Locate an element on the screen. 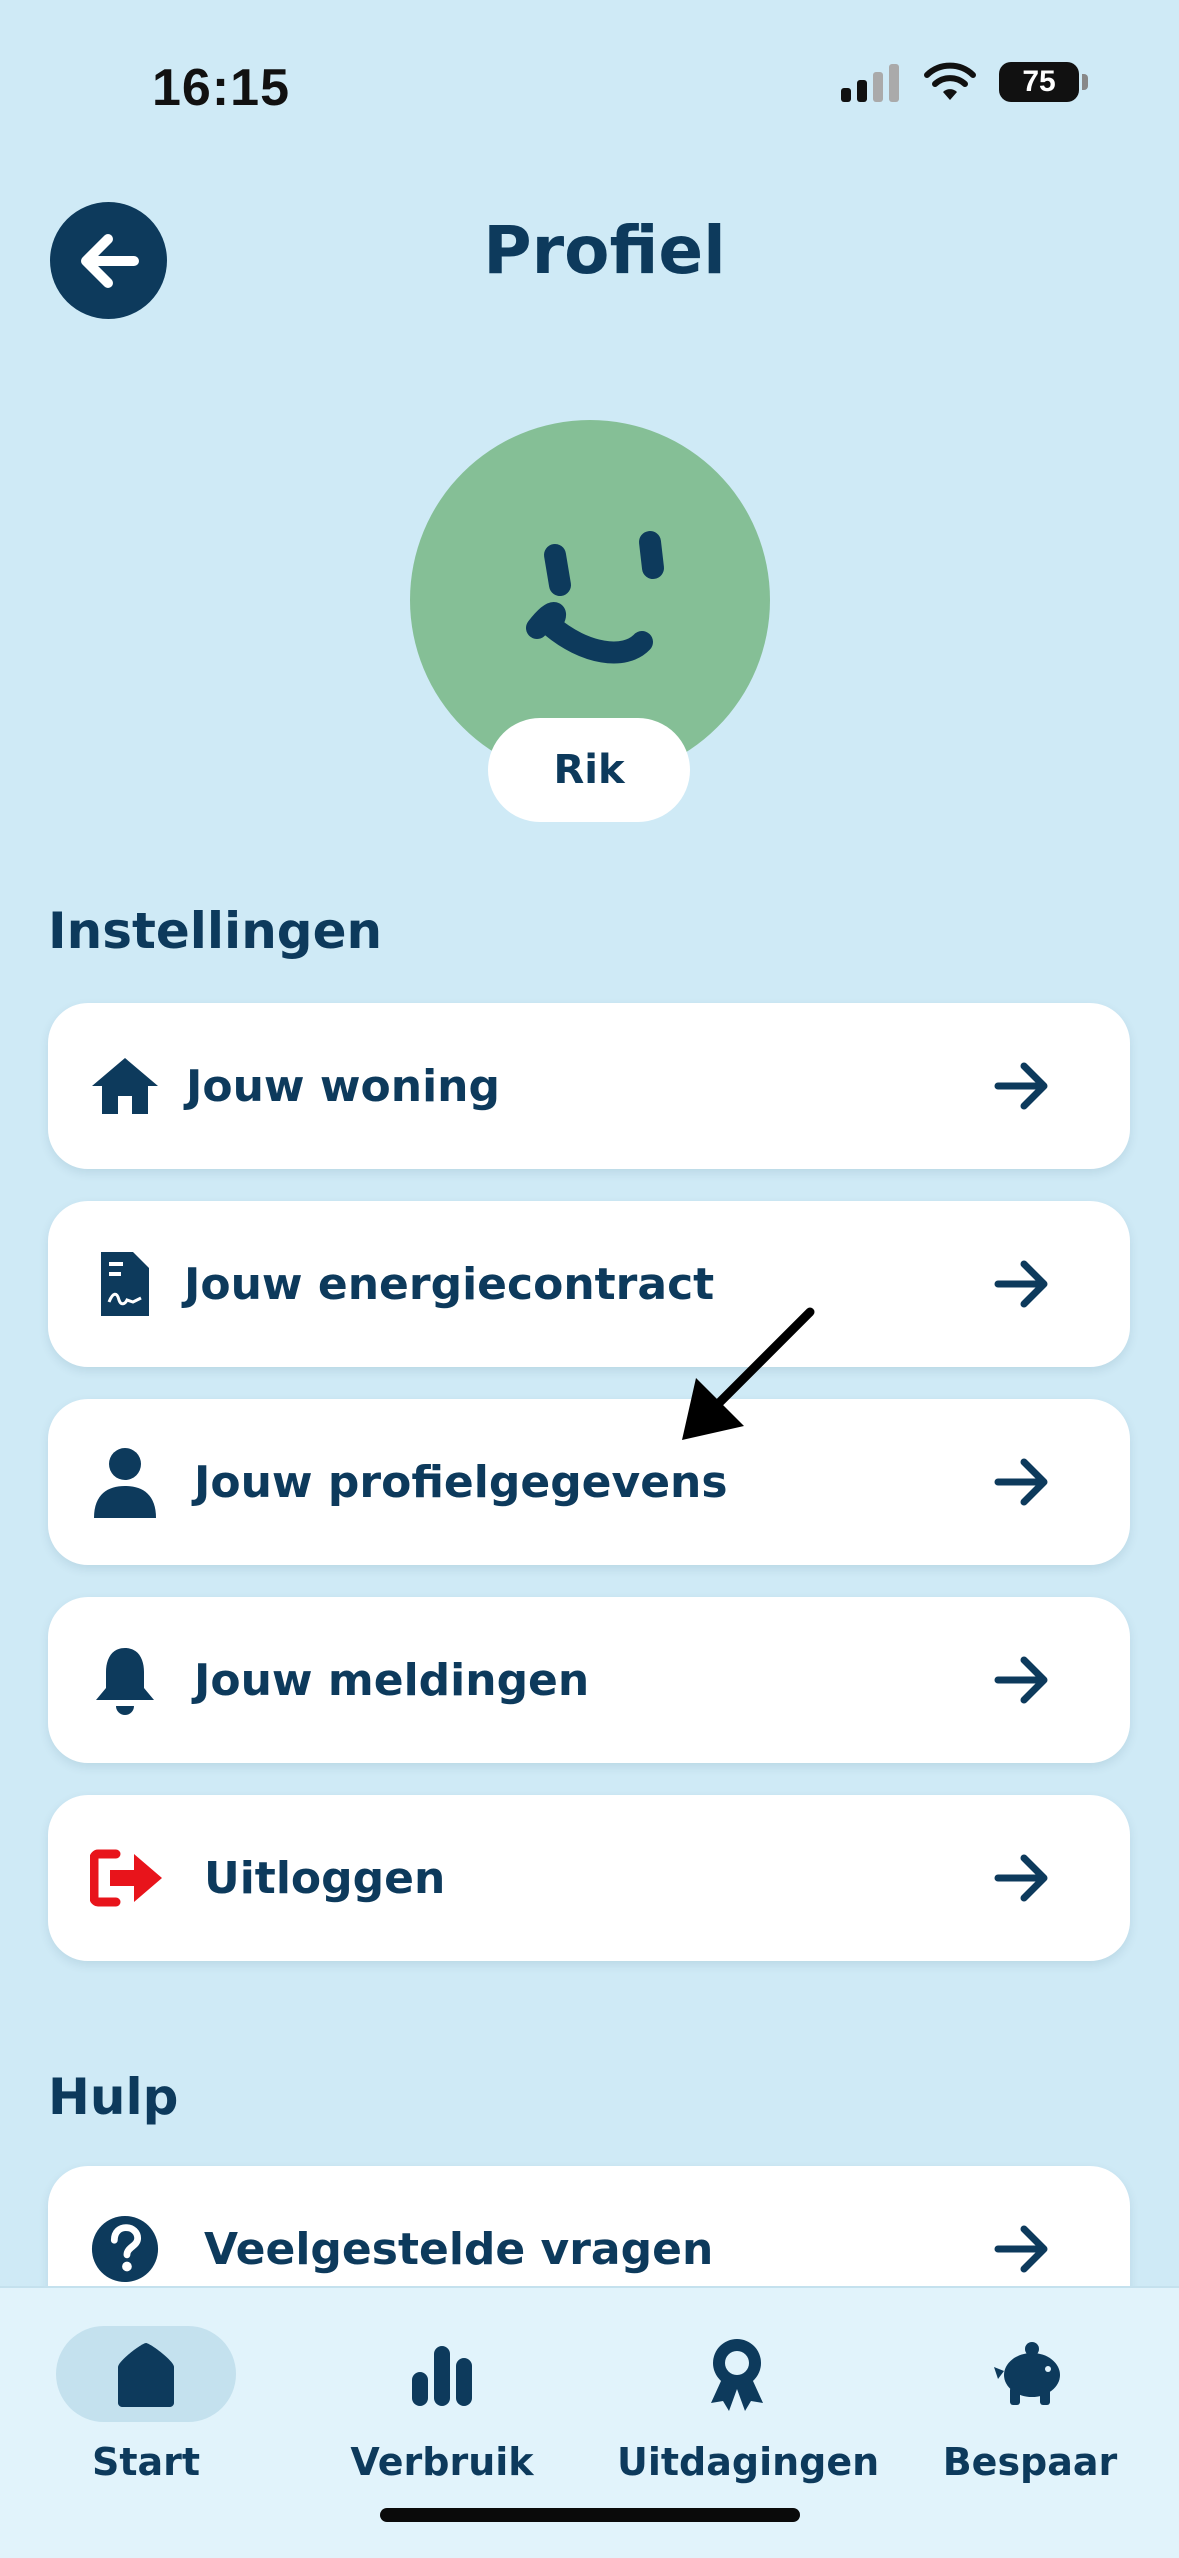 This screenshot has width=1179, height=2558. nav-item-verbruik: Verbruik is located at coordinates (442, 2399).